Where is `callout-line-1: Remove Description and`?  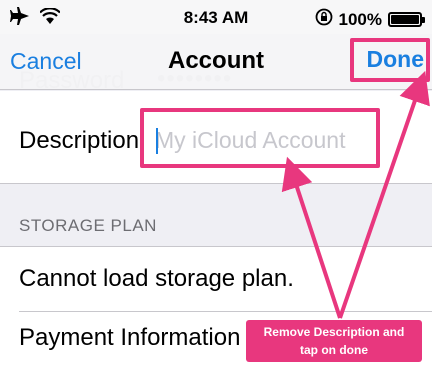
callout-line-1: Remove Description and is located at coordinates (334, 332).